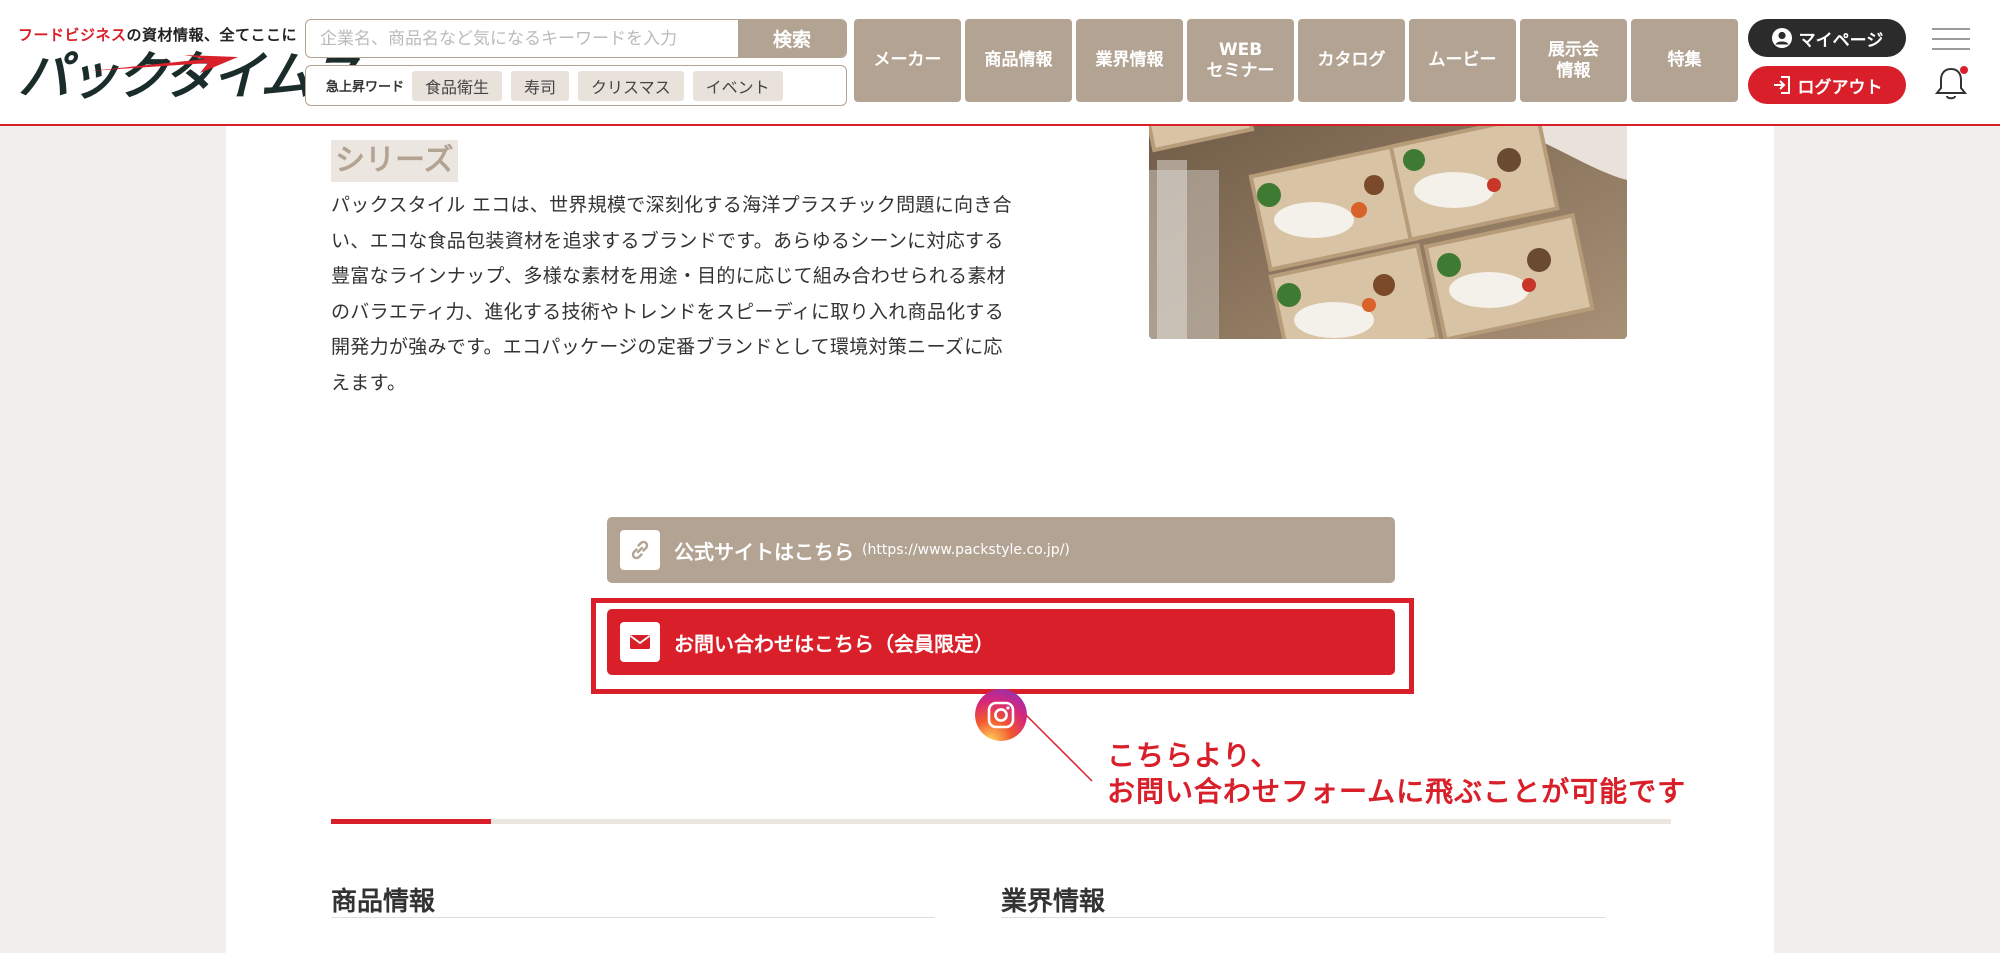  I want to click on mypage-button: マイページ, so click(1827, 38).